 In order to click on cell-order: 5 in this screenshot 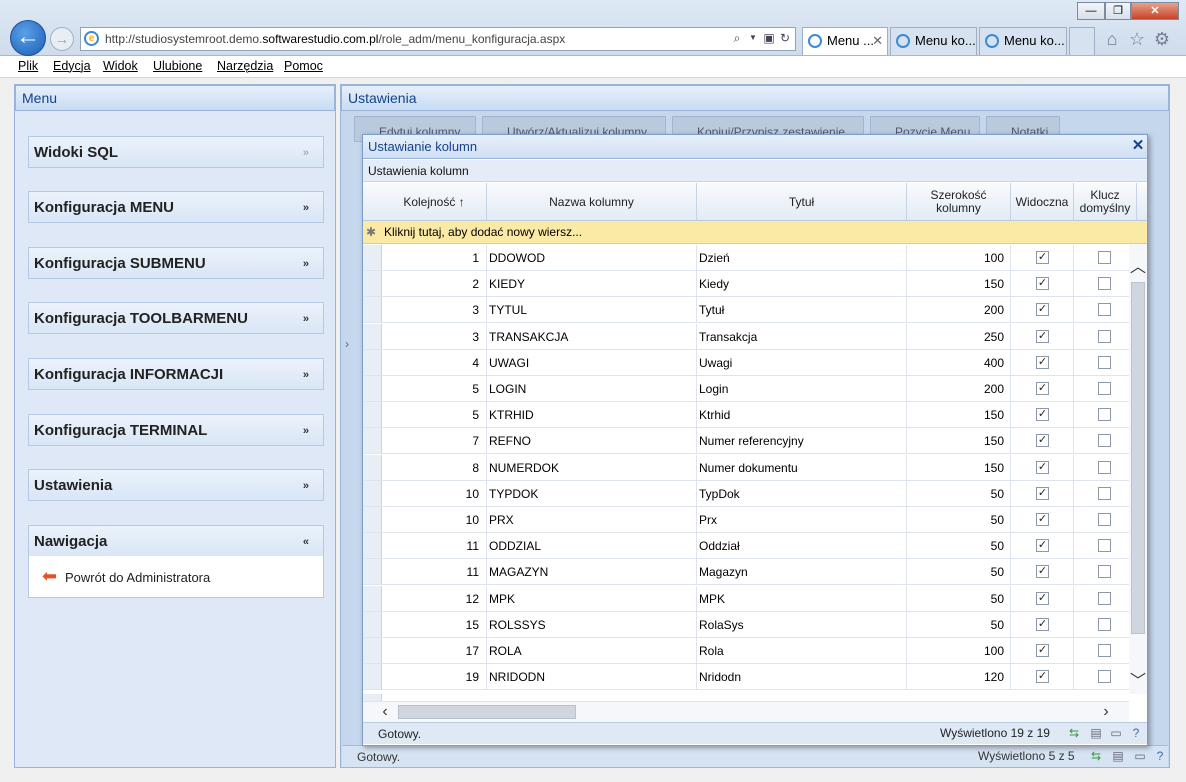, I will do `click(434, 388)`.